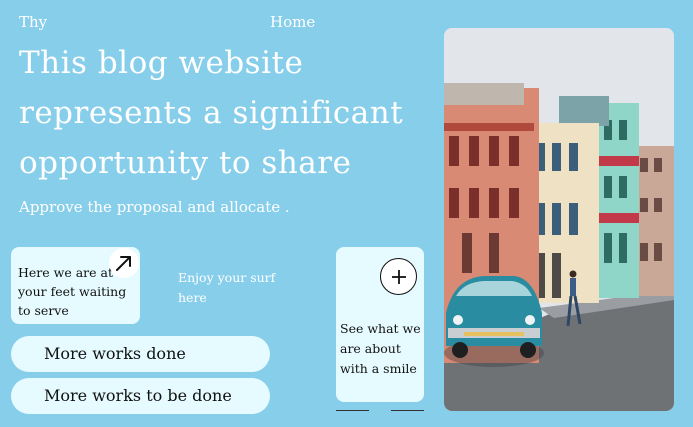 The width and height of the screenshot is (693, 427). What do you see at coordinates (292, 22) in the screenshot?
I see `nav-home-link: Home` at bounding box center [292, 22].